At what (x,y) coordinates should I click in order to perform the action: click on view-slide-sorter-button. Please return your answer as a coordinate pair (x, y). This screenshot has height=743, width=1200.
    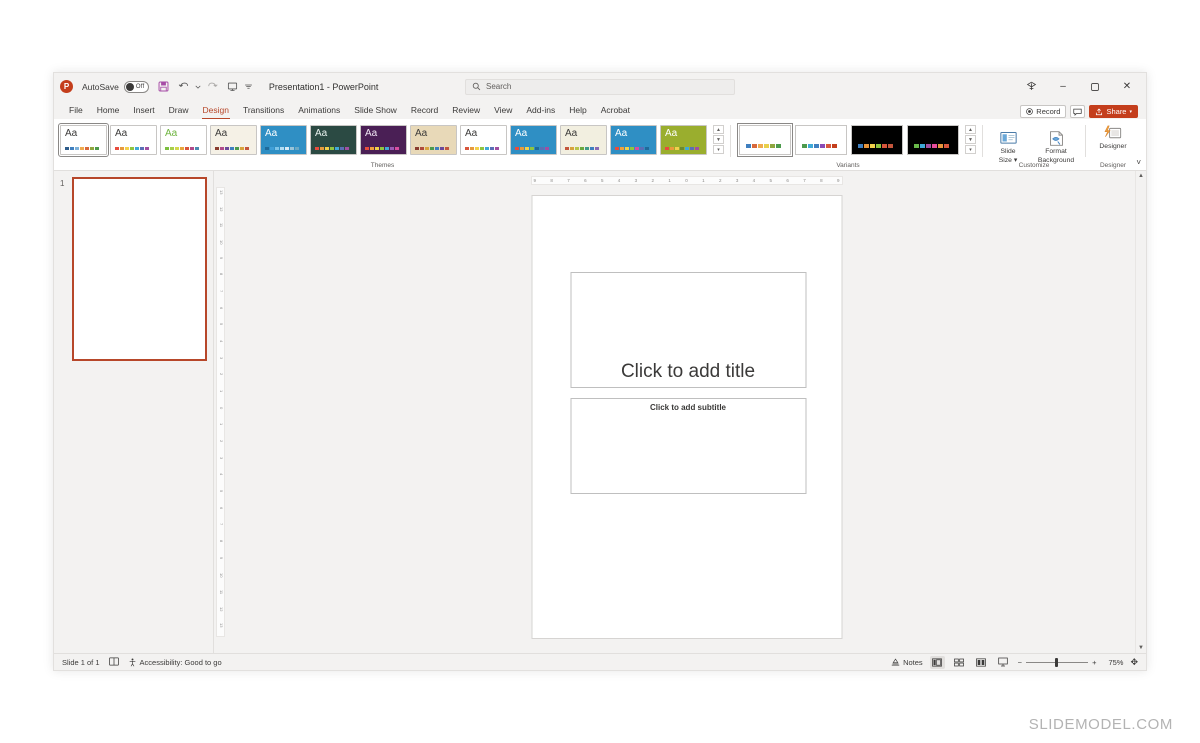
    Looking at the image, I should click on (959, 662).